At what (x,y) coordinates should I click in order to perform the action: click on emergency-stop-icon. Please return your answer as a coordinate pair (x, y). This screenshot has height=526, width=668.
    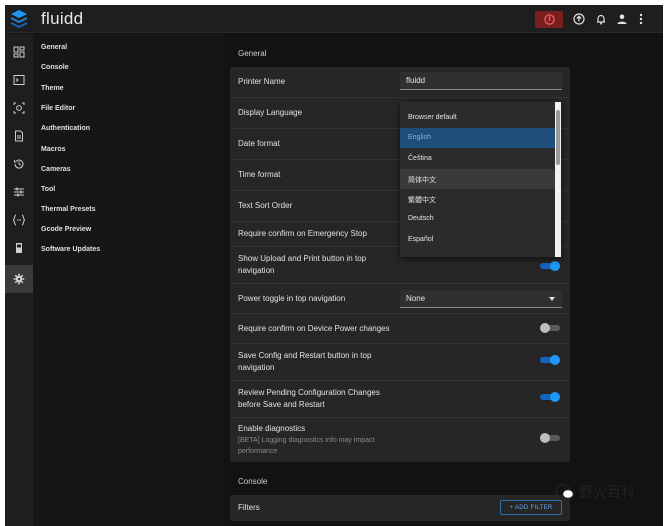
    Looking at the image, I should click on (549, 19).